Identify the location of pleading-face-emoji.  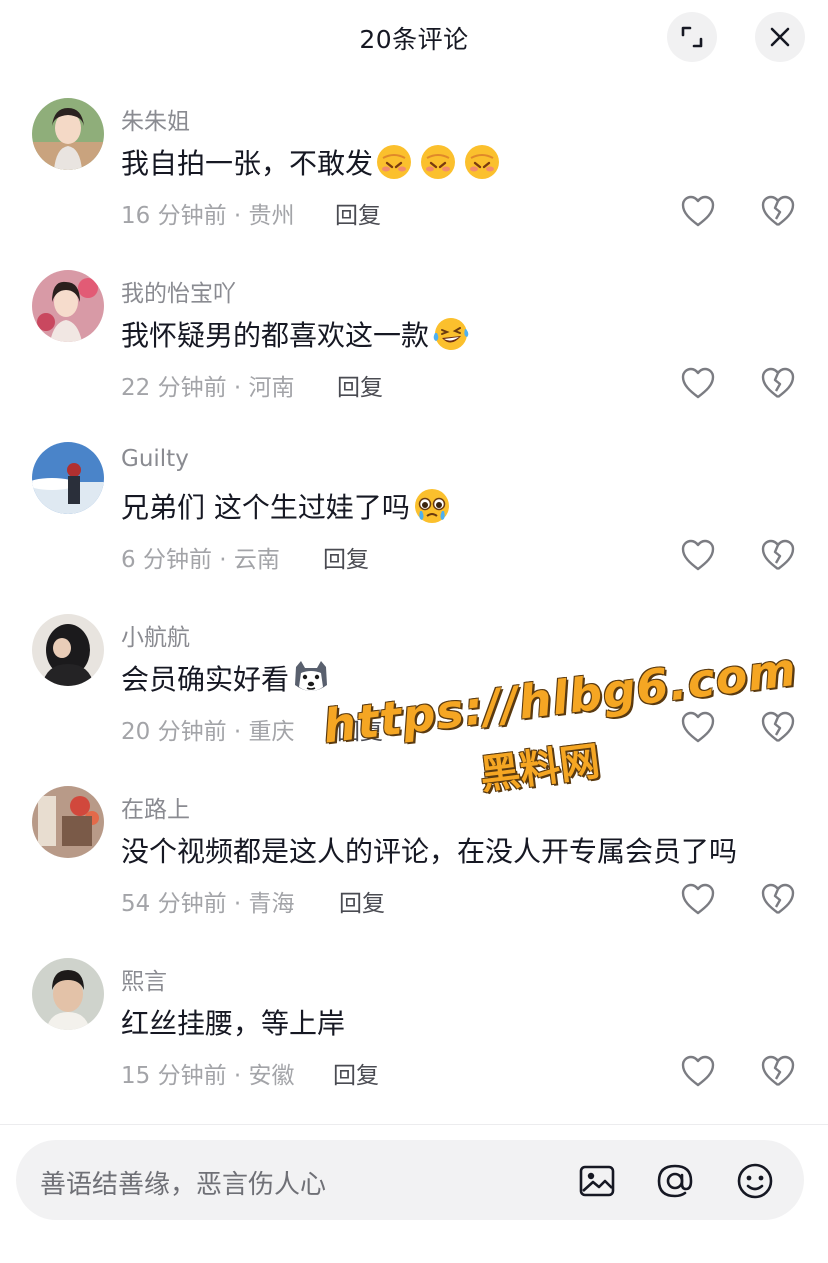
(431, 506).